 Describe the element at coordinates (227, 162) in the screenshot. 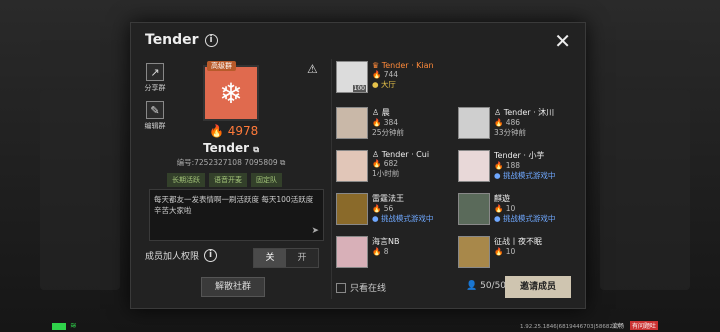

I see `club-id-text: 编号:7252327108 7095809` at that location.